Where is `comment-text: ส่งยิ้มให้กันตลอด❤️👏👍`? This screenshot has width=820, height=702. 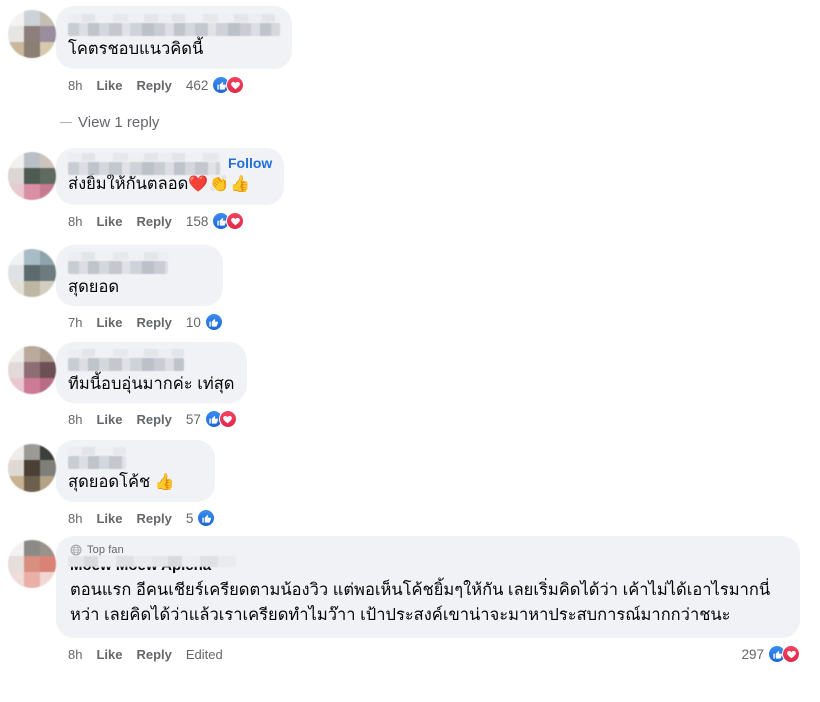 comment-text: ส่งยิ้มให้กันตลอด❤️👏👍 is located at coordinates (170, 184).